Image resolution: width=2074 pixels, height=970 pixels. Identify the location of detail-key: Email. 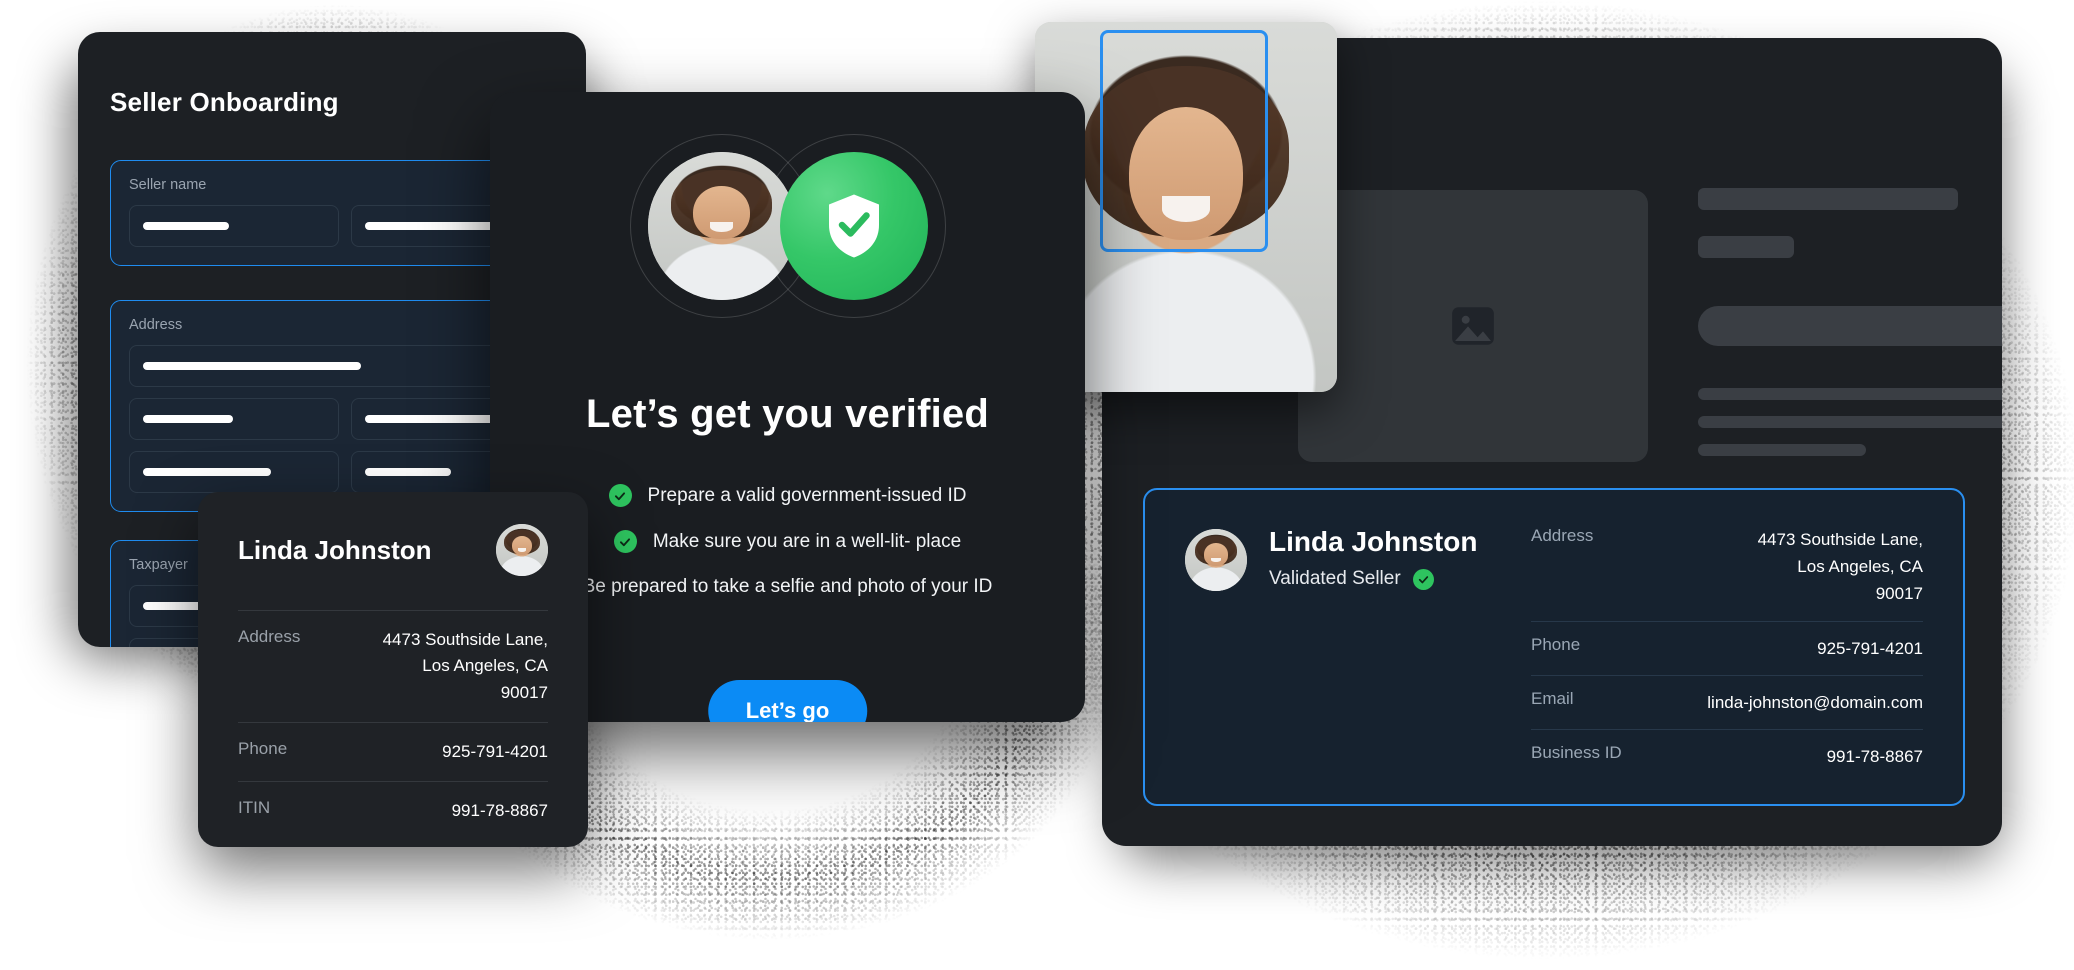
(1552, 698).